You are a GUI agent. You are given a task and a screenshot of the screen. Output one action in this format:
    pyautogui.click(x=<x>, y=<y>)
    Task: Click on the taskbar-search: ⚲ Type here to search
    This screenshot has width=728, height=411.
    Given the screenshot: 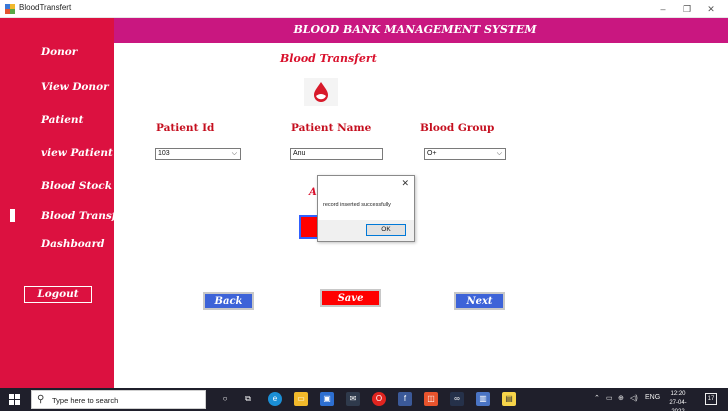 What is the action you would take?
    pyautogui.click(x=118, y=399)
    